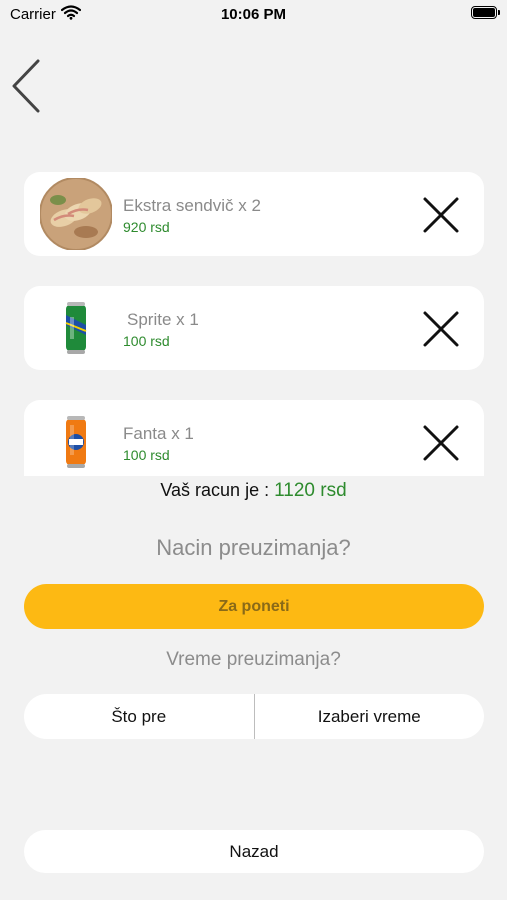 The height and width of the screenshot is (900, 507). I want to click on pickup-method-button: Za poneti, so click(254, 606).